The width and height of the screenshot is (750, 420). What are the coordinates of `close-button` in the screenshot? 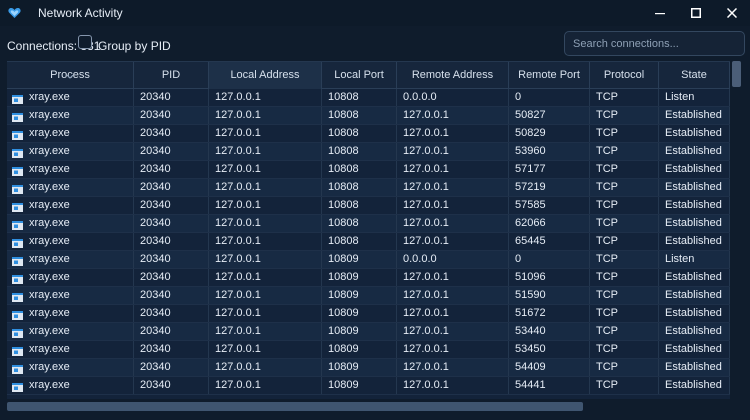 It's located at (732, 13).